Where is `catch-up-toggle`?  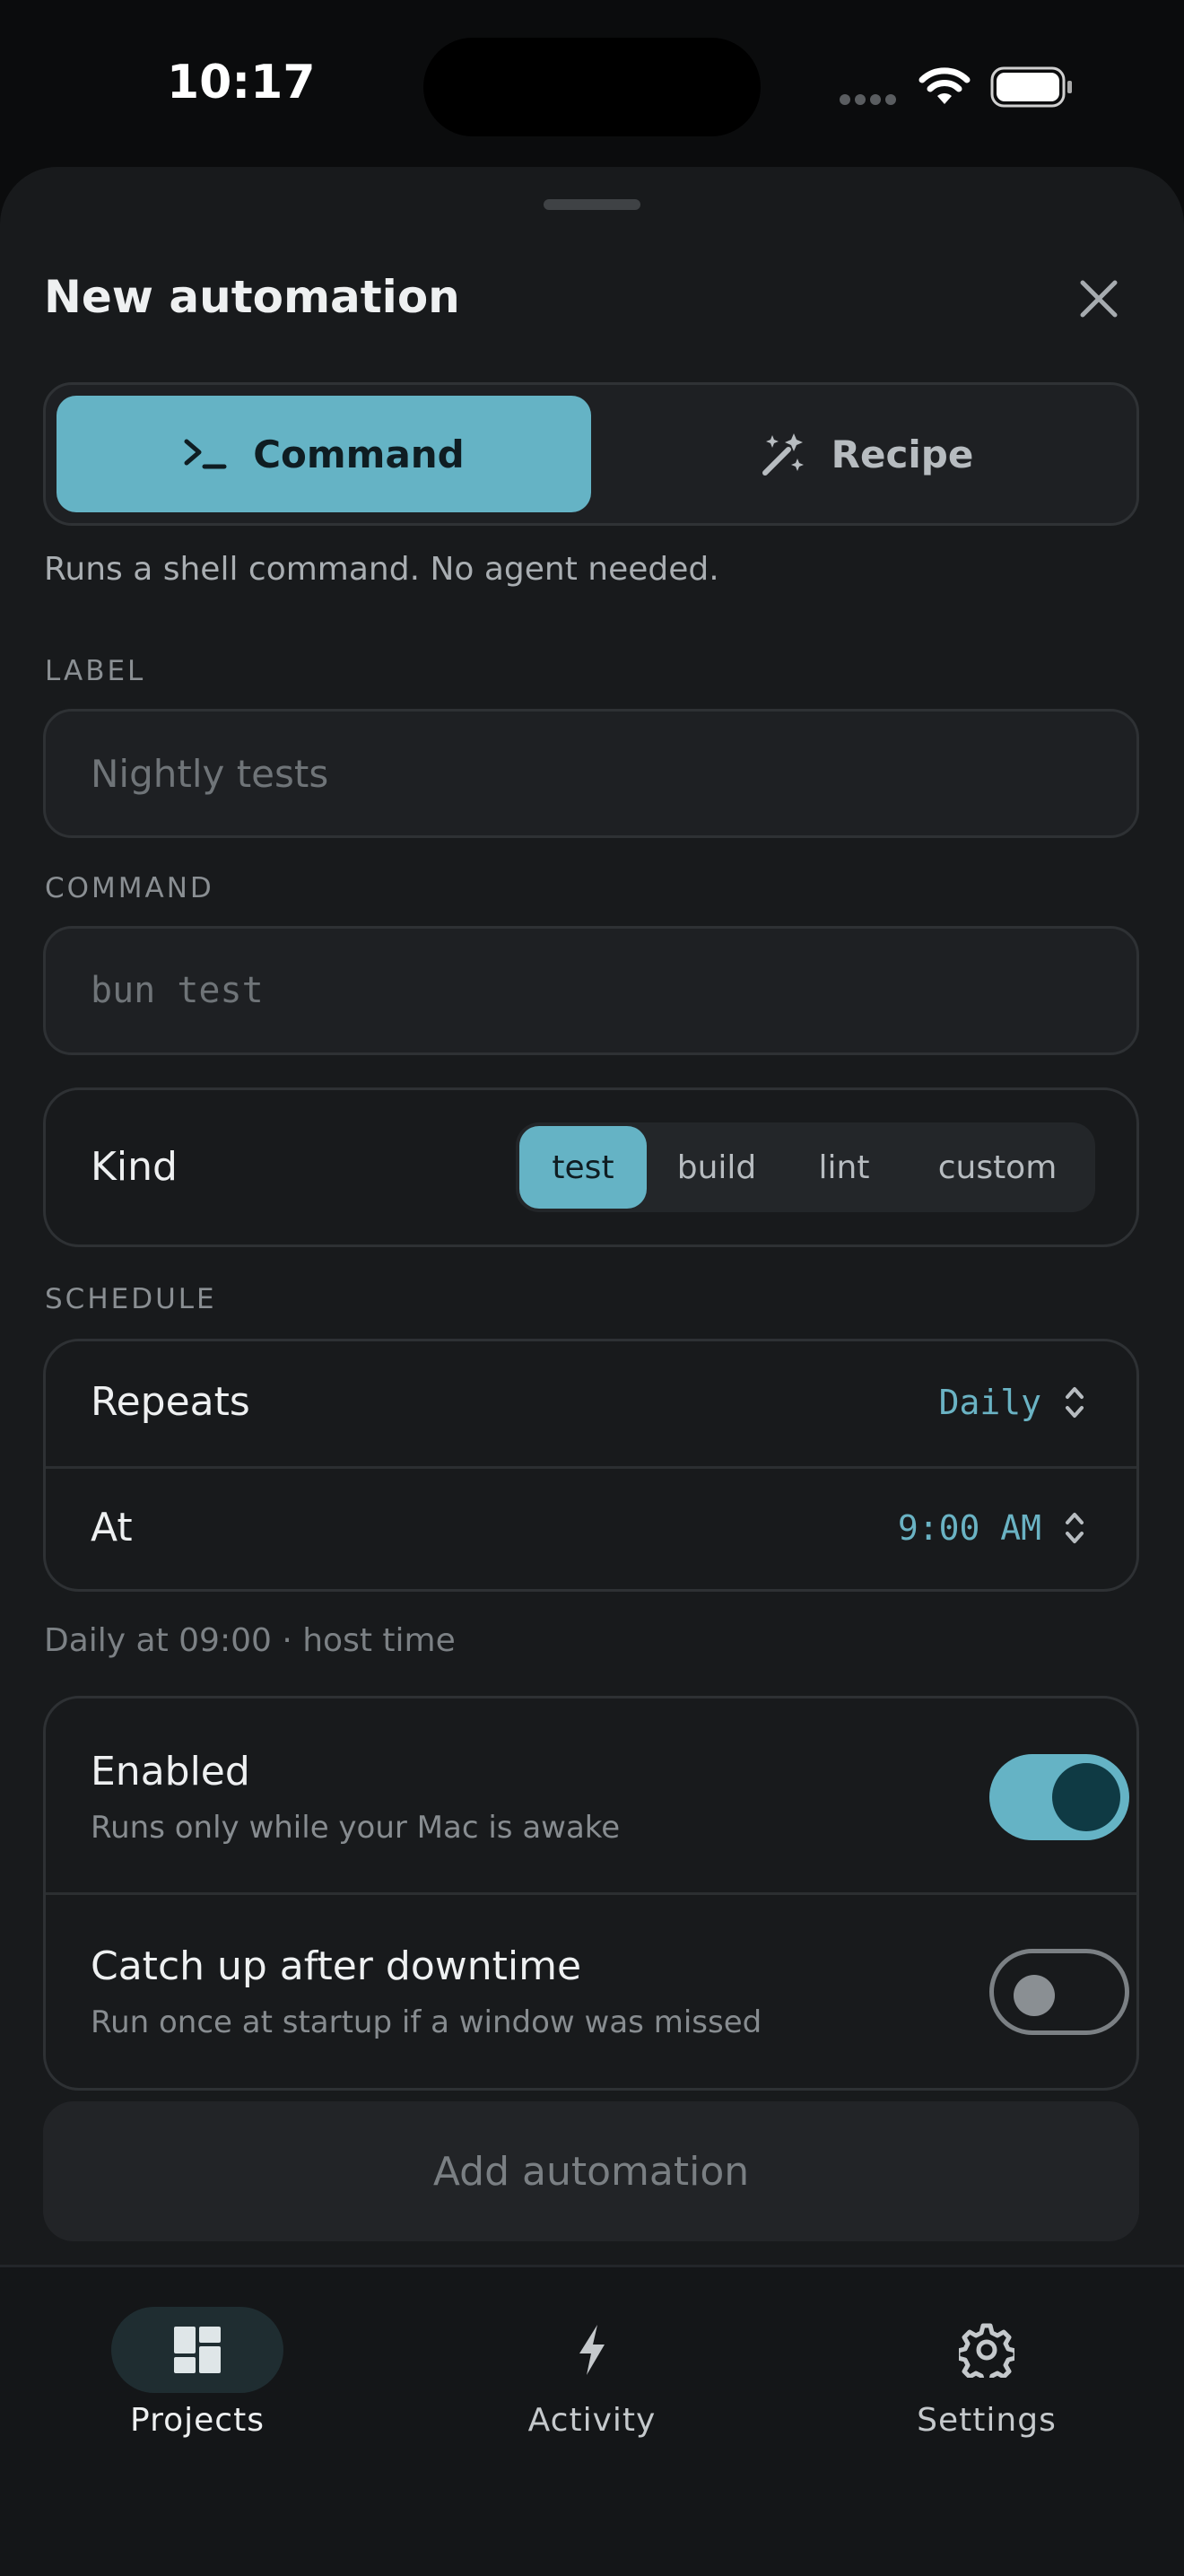 catch-up-toggle is located at coordinates (1059, 1992).